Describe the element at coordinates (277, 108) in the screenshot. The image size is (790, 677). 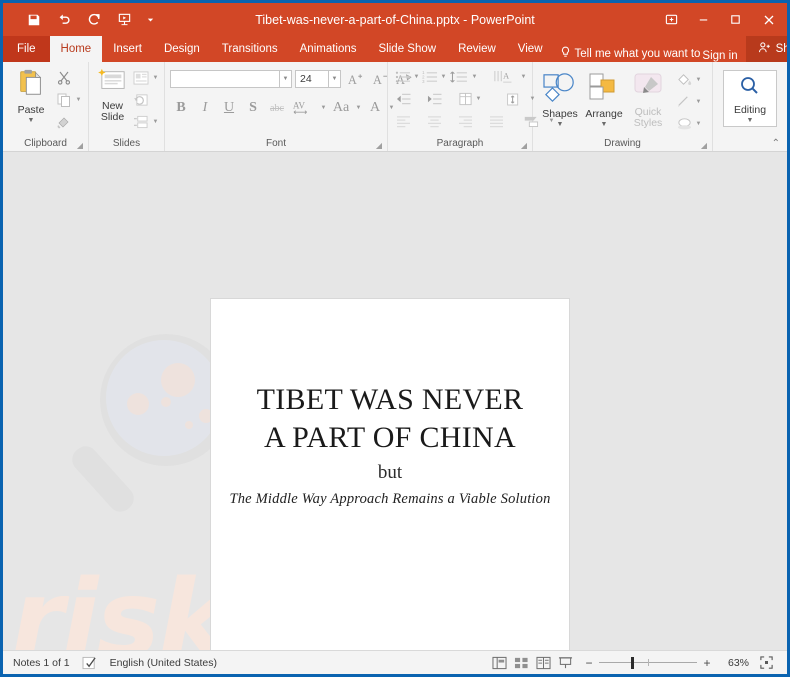
I see `strikethrough-button: abc` at that location.